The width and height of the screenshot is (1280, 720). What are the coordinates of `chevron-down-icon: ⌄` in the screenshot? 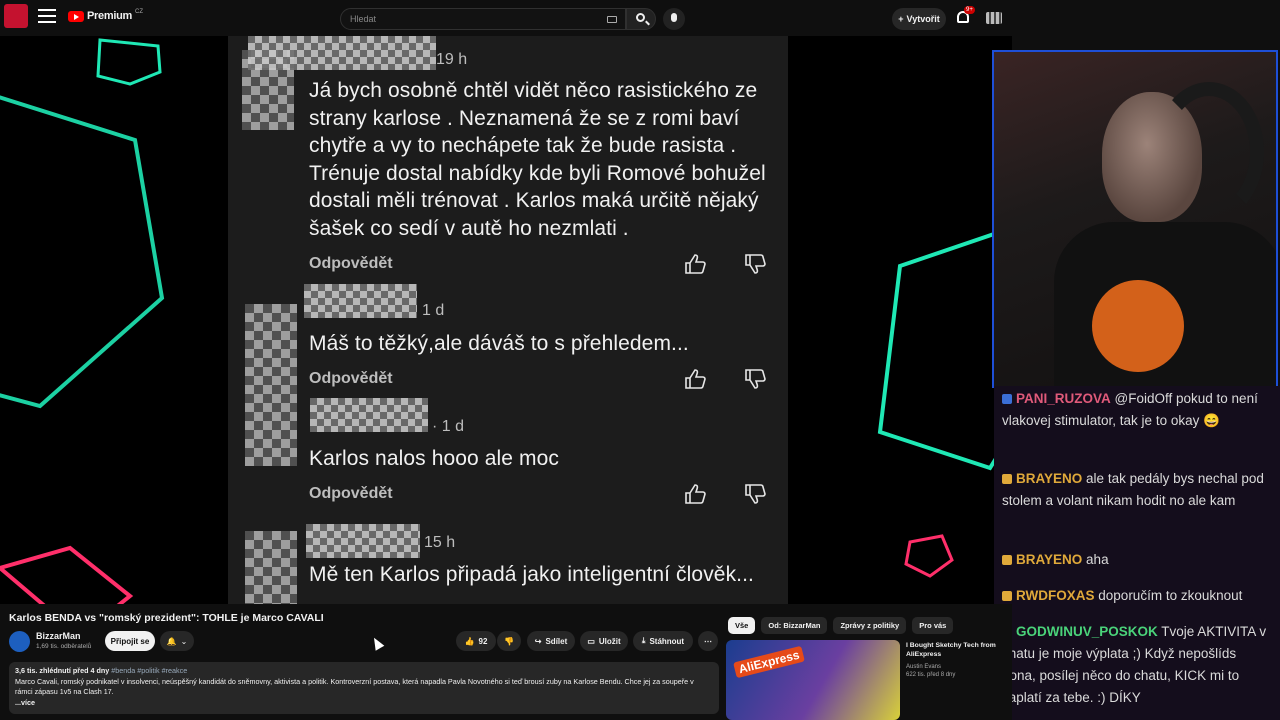 It's located at (184, 641).